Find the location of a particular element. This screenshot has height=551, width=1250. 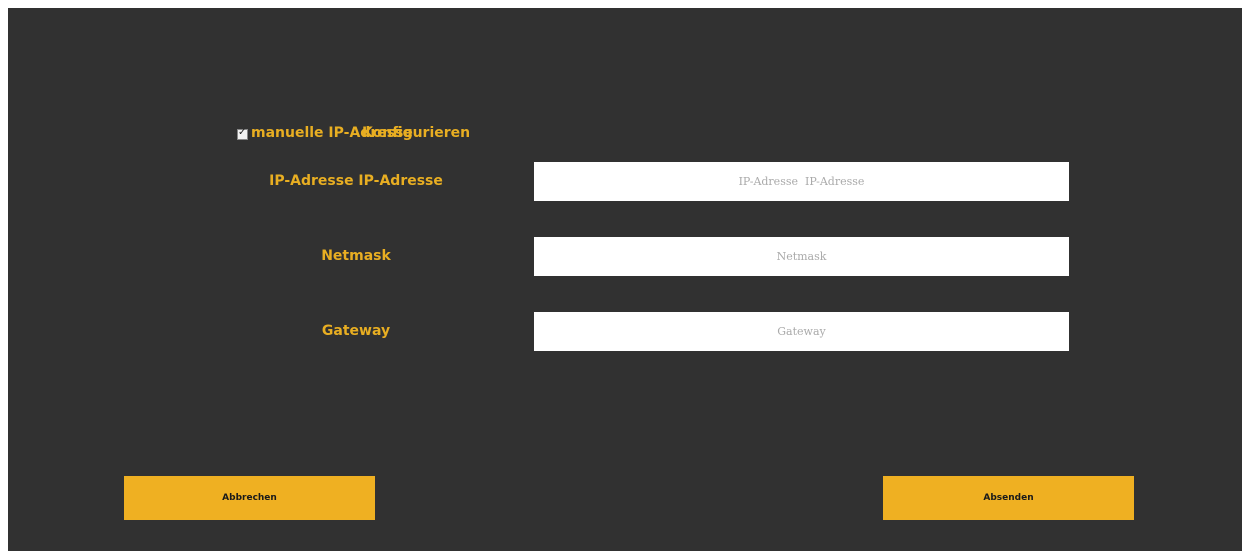

checkmark-icon: ✓ is located at coordinates (242, 132).